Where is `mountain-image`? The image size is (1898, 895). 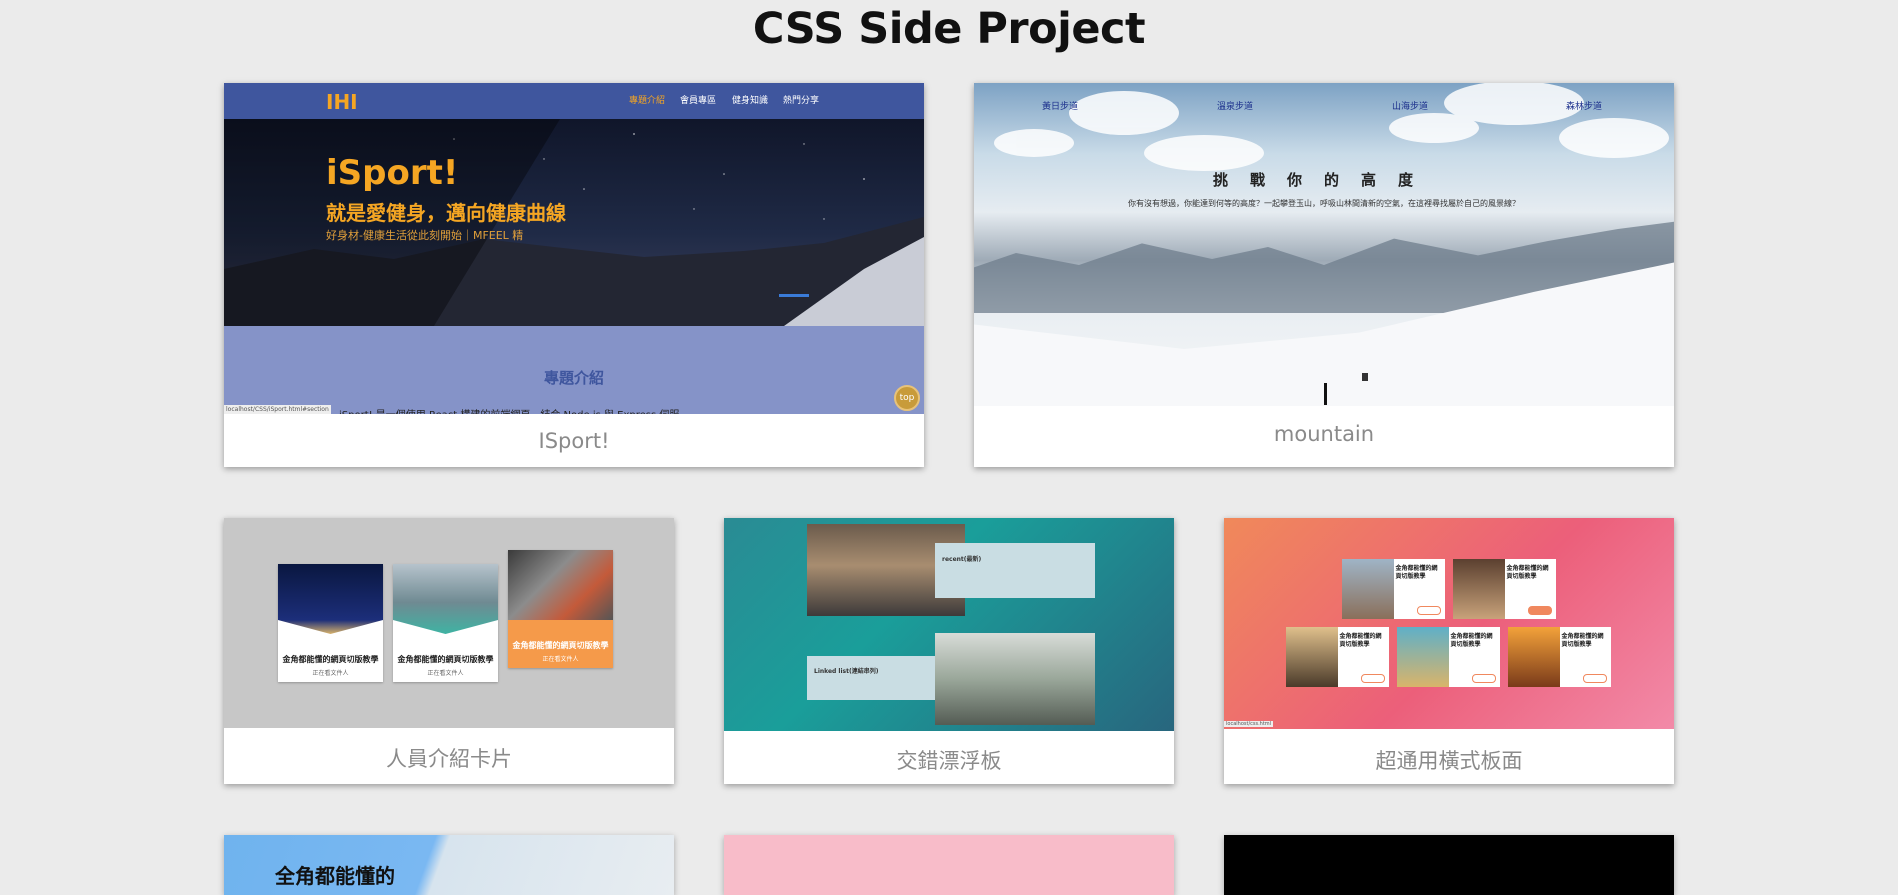
mountain-image is located at coordinates (1368, 589).